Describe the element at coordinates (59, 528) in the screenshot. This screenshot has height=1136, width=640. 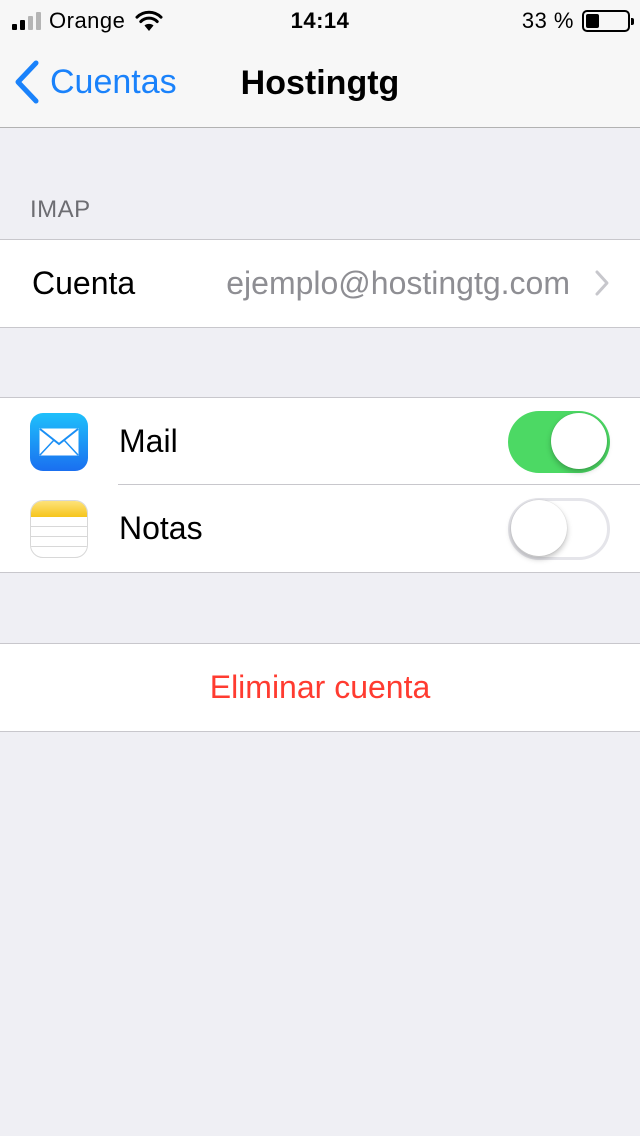
I see `notes-app-icon` at that location.